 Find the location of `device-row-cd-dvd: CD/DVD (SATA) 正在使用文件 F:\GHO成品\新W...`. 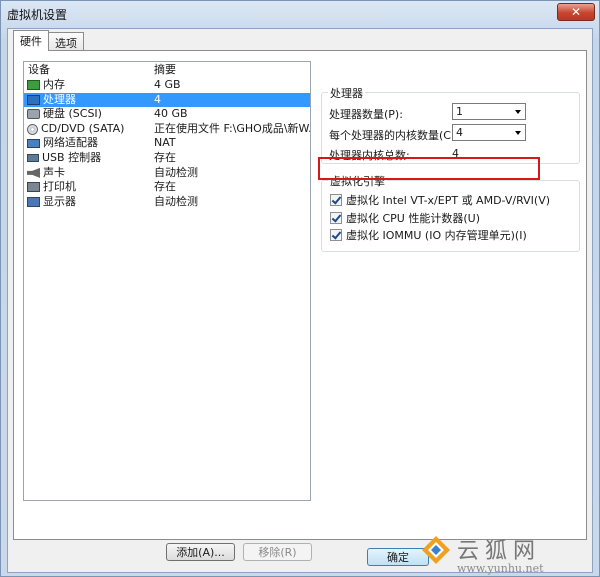

device-row-cd-dvd: CD/DVD (SATA) 正在使用文件 F:\GHO成品\新W... is located at coordinates (167, 129).